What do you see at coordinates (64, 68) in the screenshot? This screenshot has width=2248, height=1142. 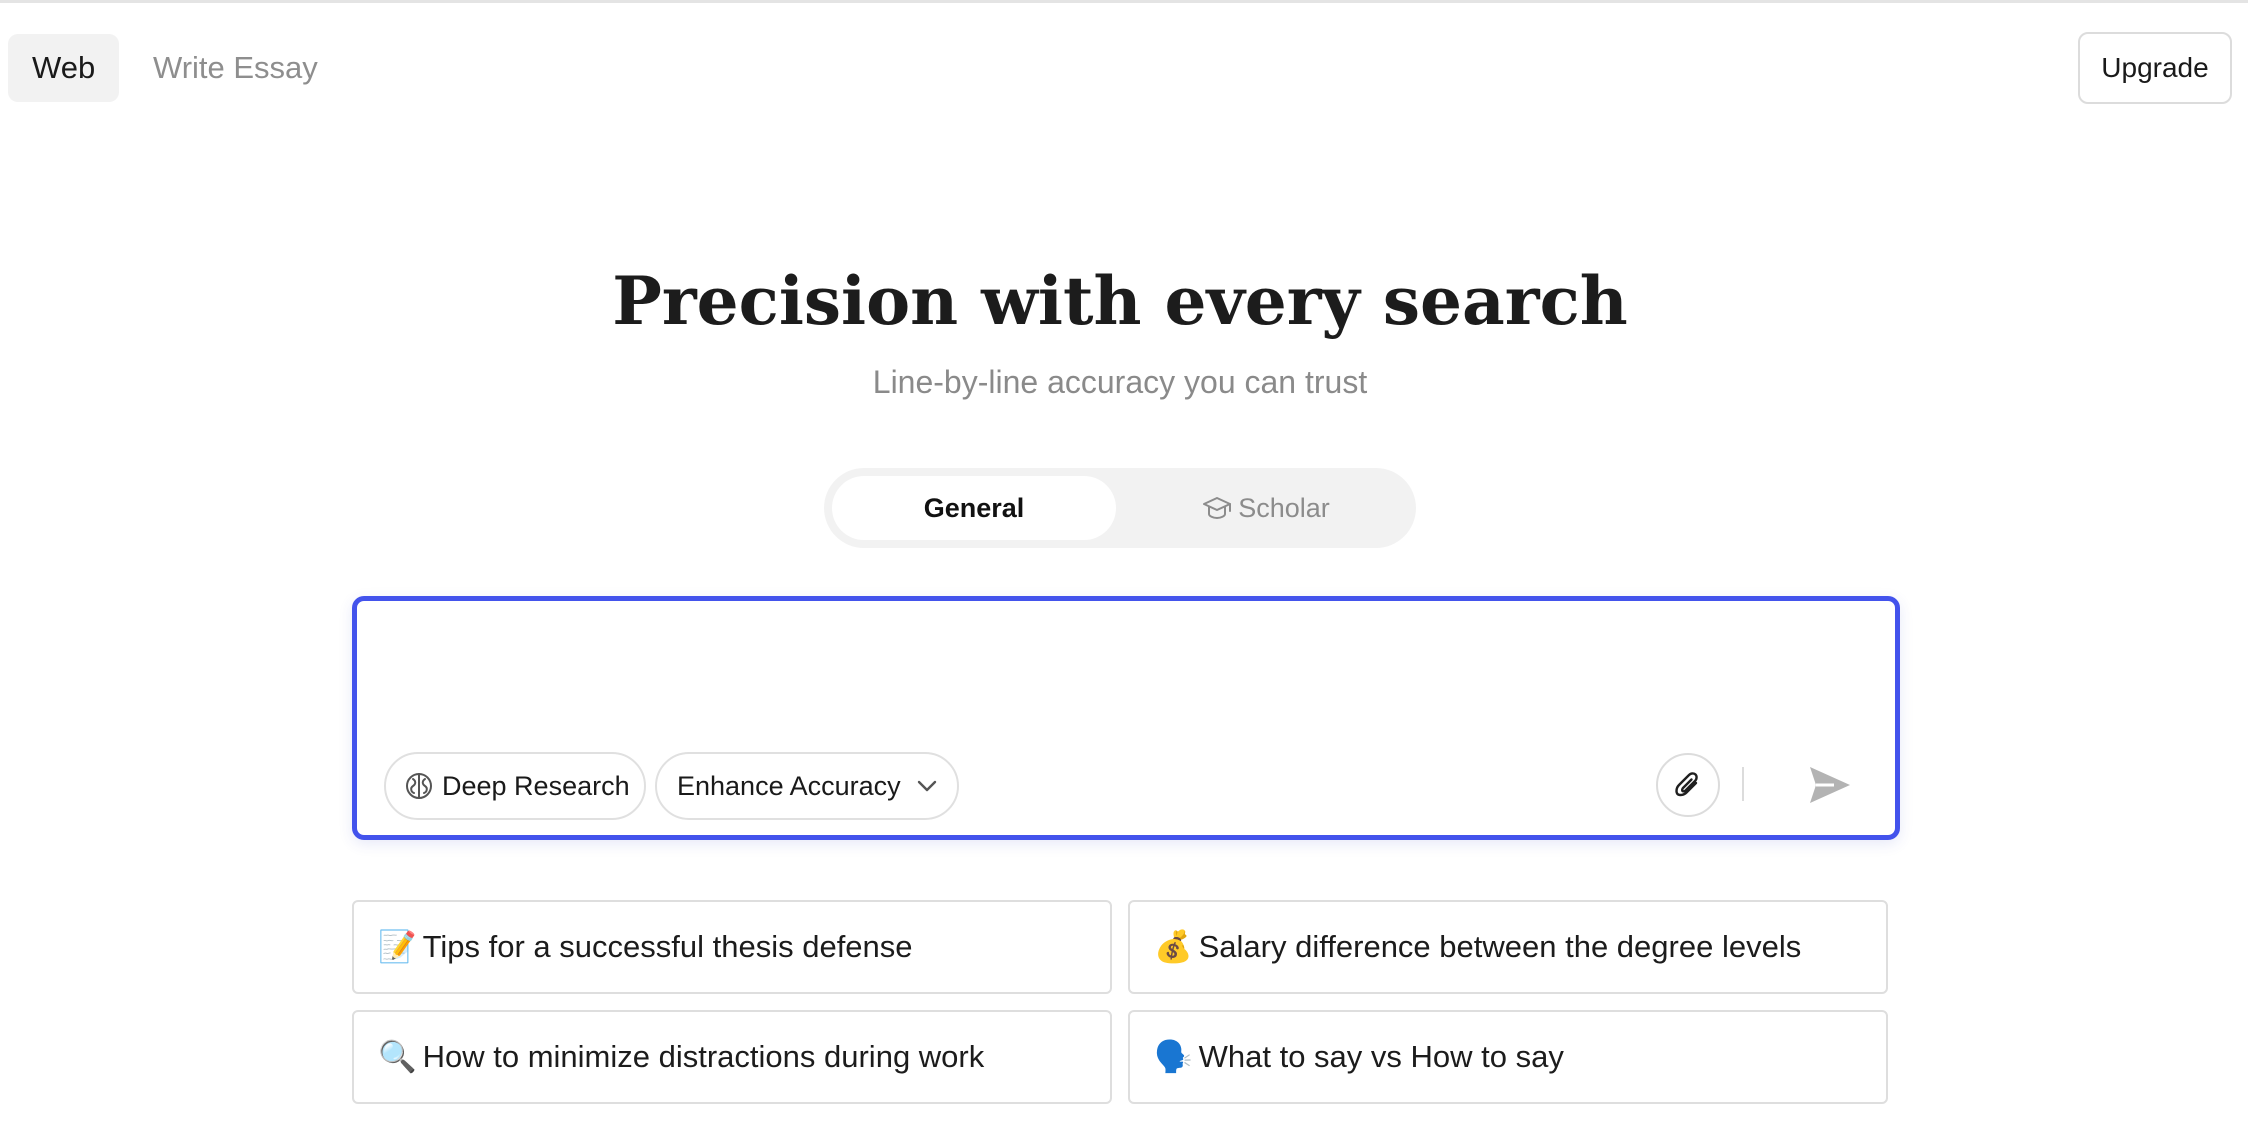 I see `tab-web: Web` at bounding box center [64, 68].